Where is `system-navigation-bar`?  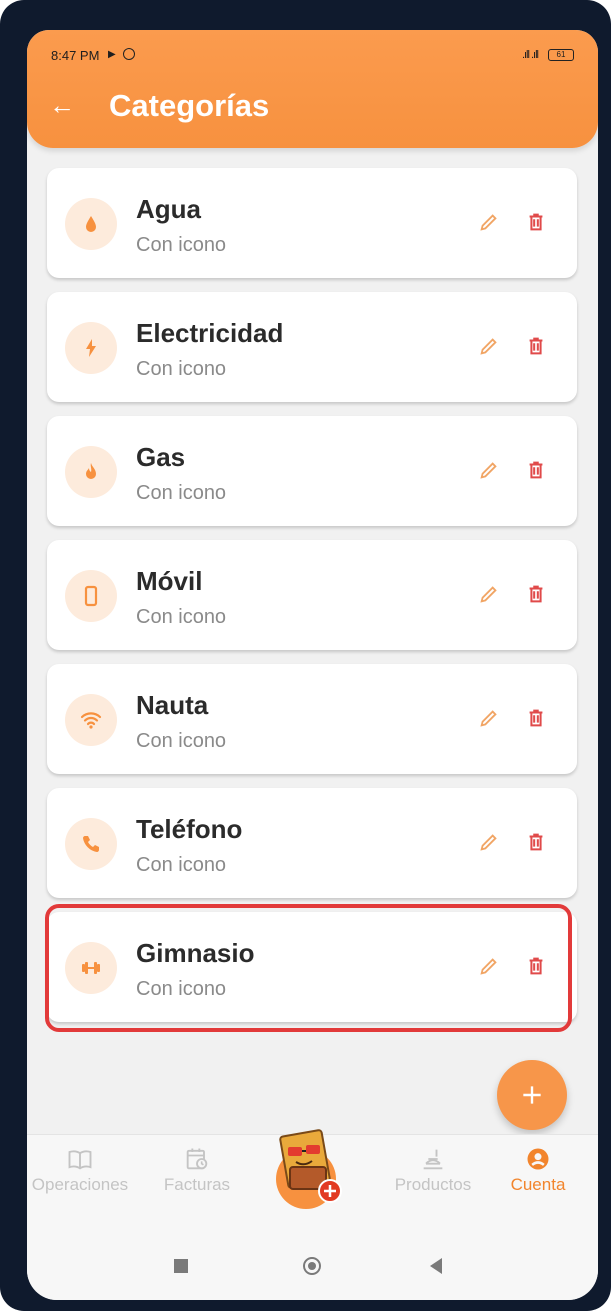
system-navigation-bar is located at coordinates (312, 1267).